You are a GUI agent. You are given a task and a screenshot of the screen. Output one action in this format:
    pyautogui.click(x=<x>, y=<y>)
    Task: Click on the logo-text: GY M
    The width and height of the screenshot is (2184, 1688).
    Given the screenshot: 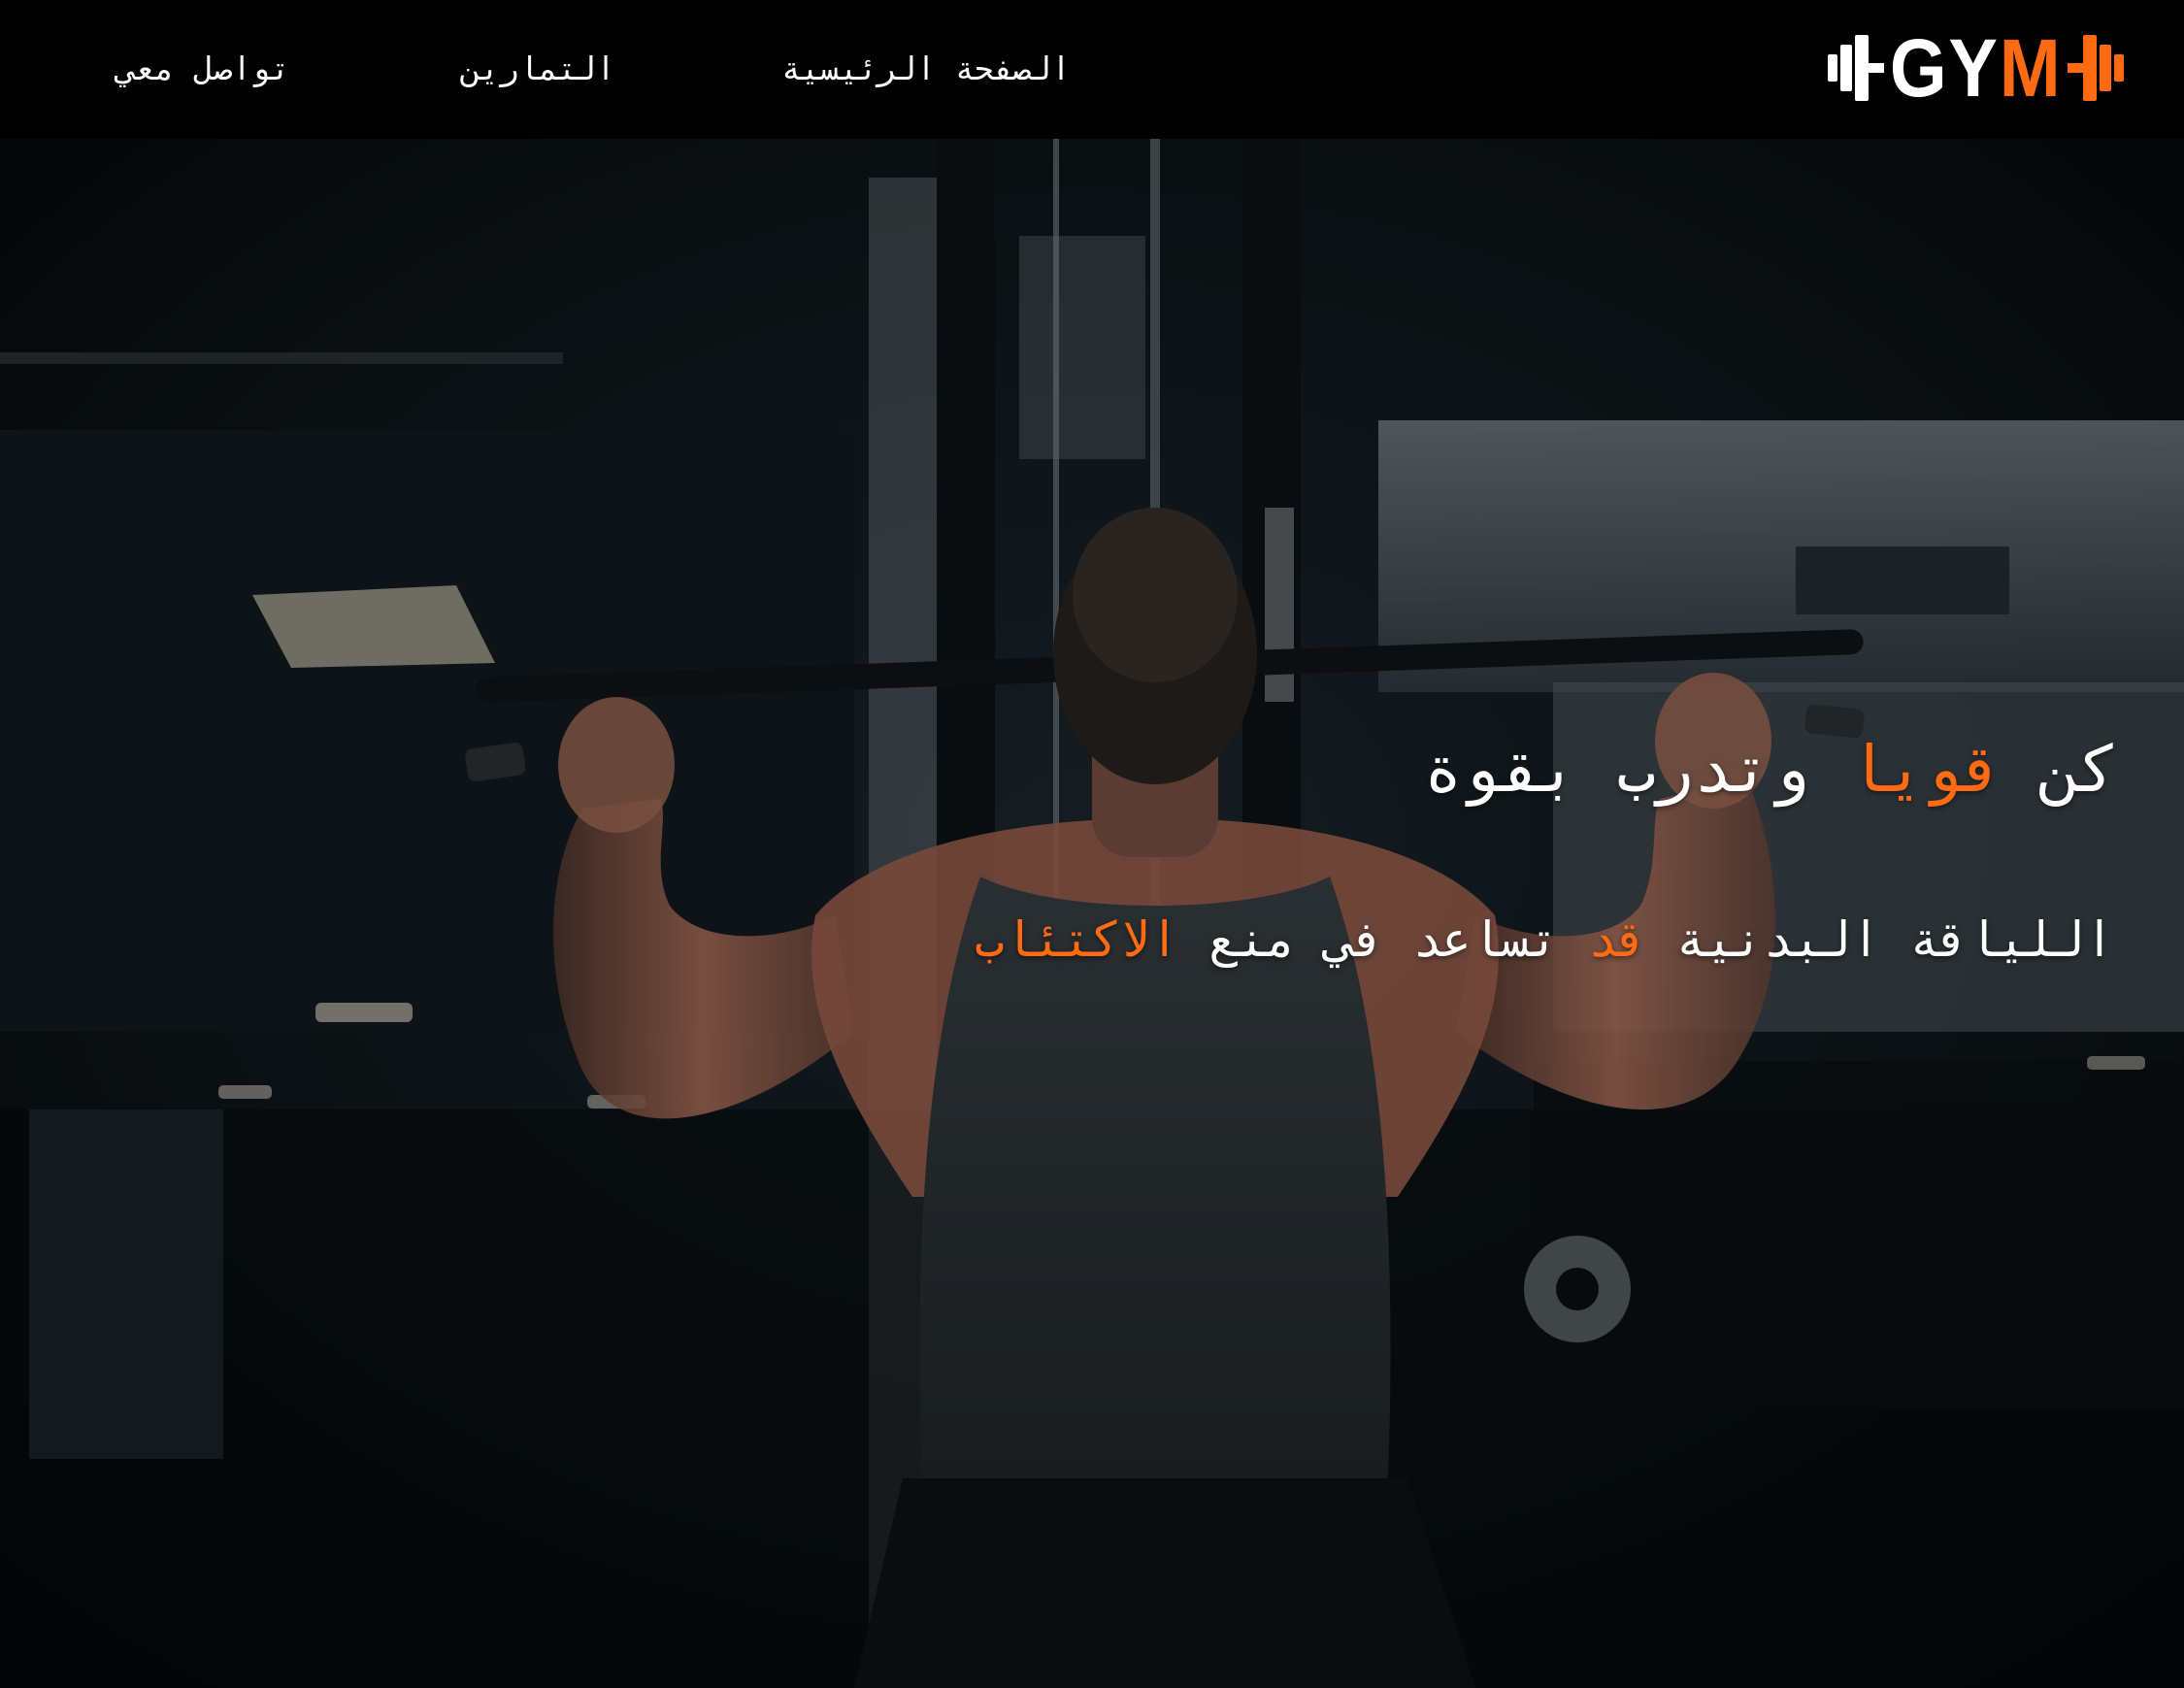 What is the action you would take?
    pyautogui.click(x=1976, y=68)
    